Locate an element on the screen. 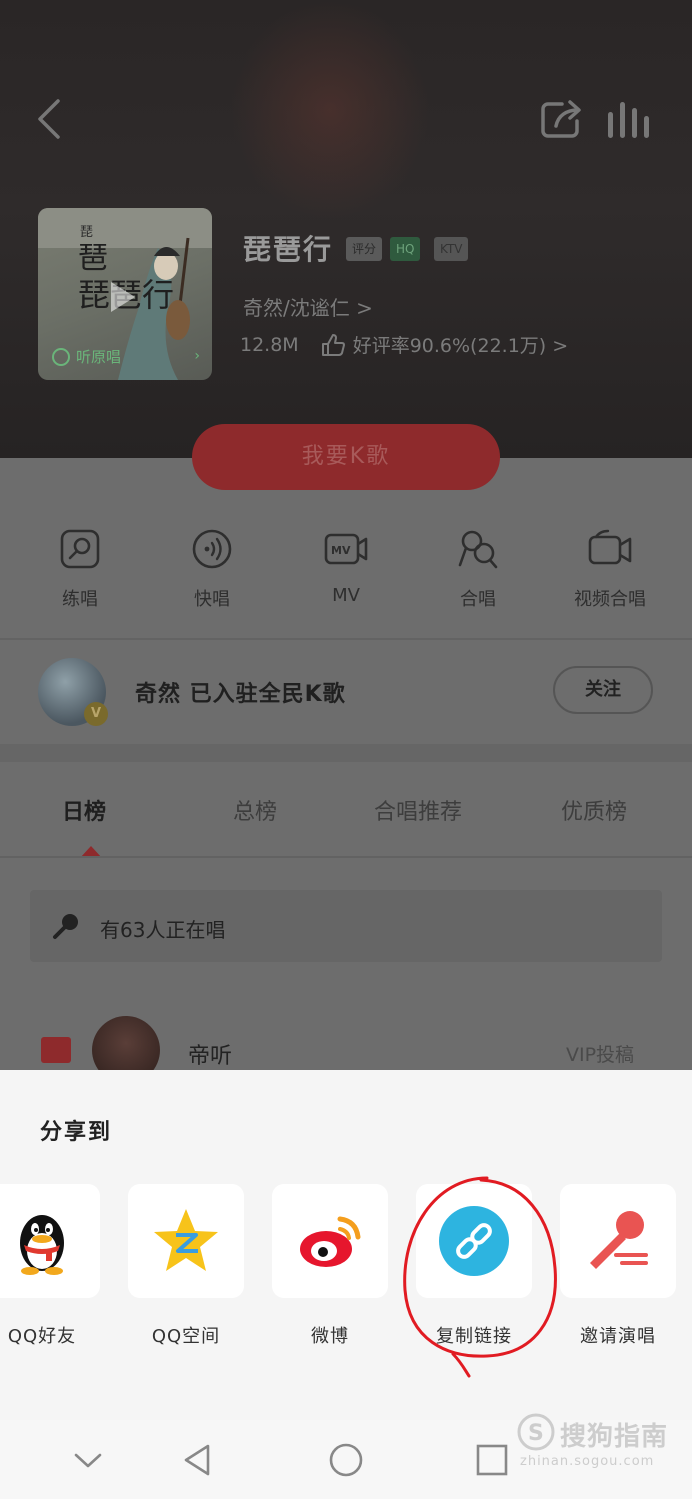  link-icon is located at coordinates (474, 1241).